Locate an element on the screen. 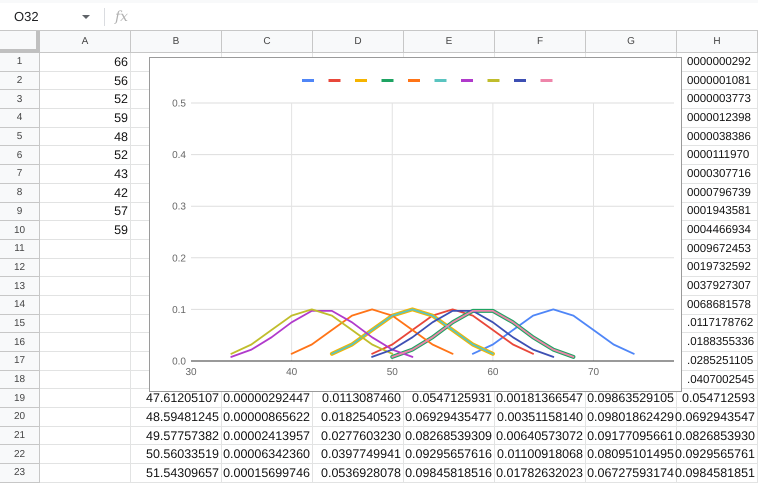  axis-label: 0.2 is located at coordinates (179, 258).